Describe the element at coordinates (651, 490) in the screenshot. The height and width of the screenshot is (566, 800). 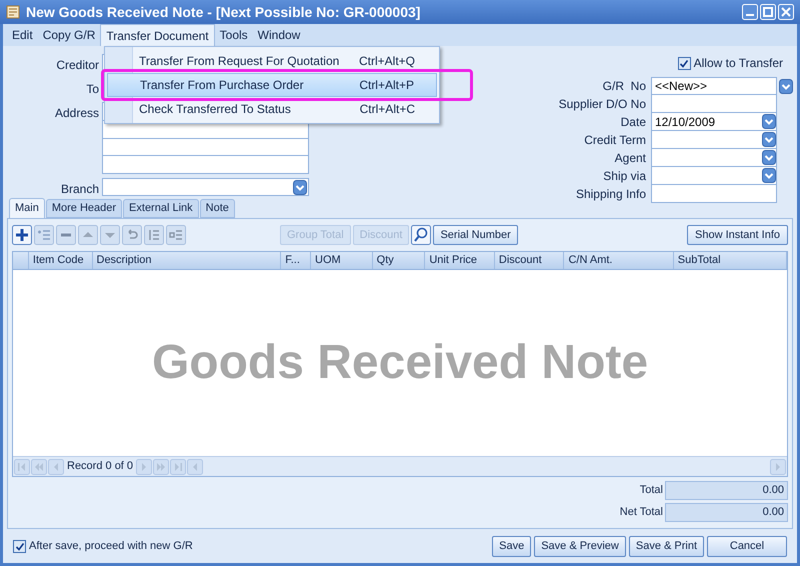
I see `total-label: Total` at that location.